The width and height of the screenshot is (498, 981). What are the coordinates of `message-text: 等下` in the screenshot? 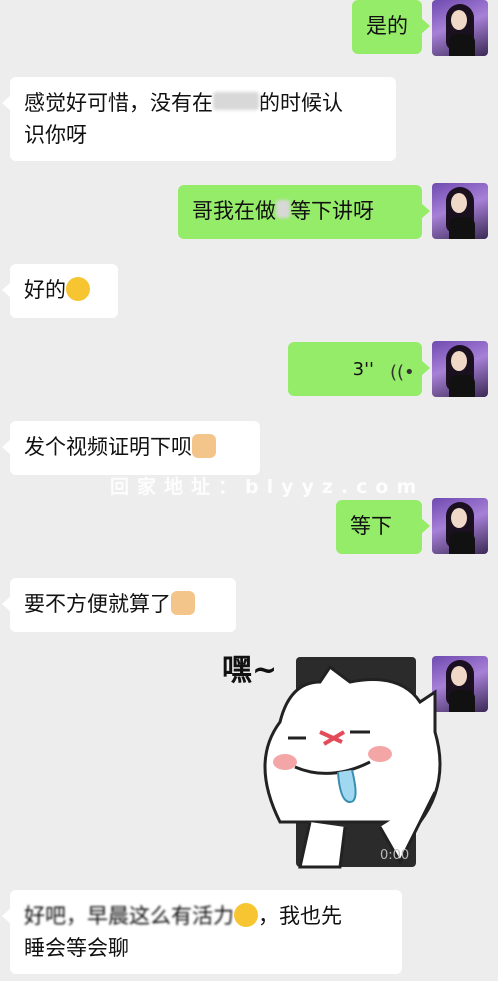 It's located at (371, 526).